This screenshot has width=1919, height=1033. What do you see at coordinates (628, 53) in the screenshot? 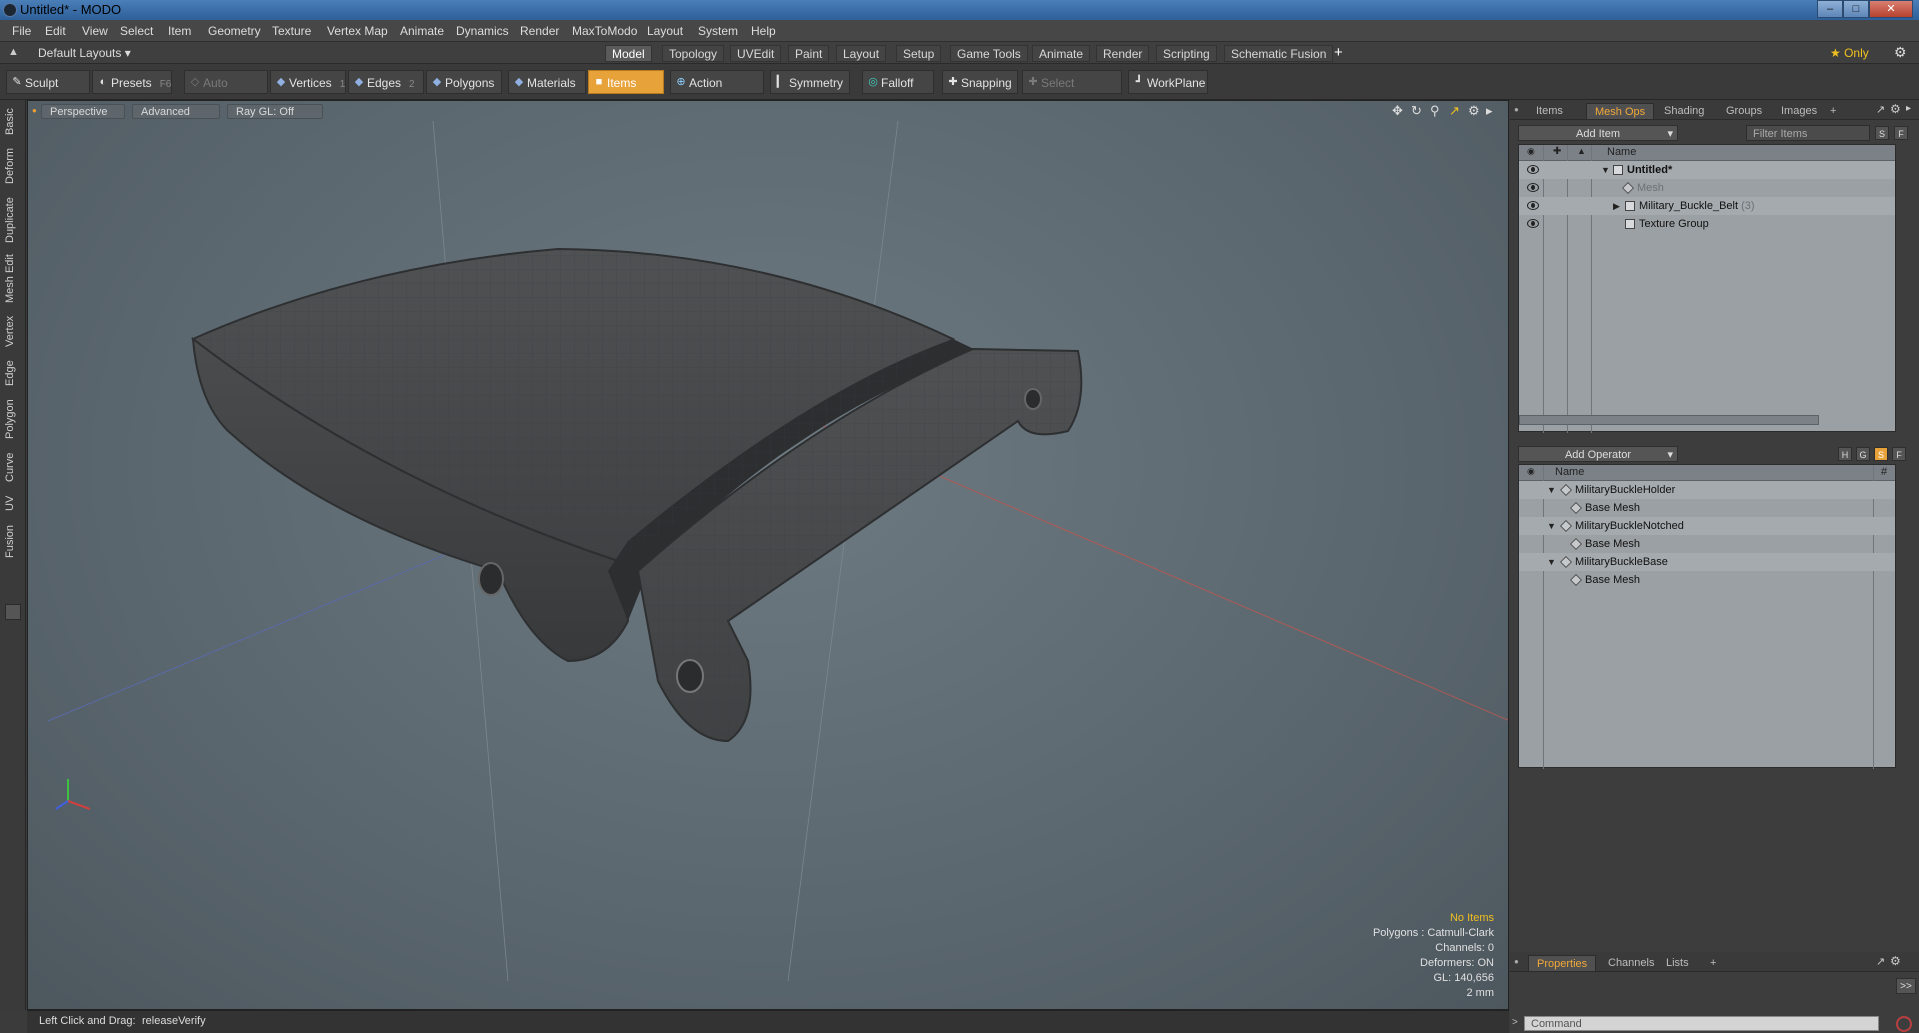
I see `tab-model: Model` at bounding box center [628, 53].